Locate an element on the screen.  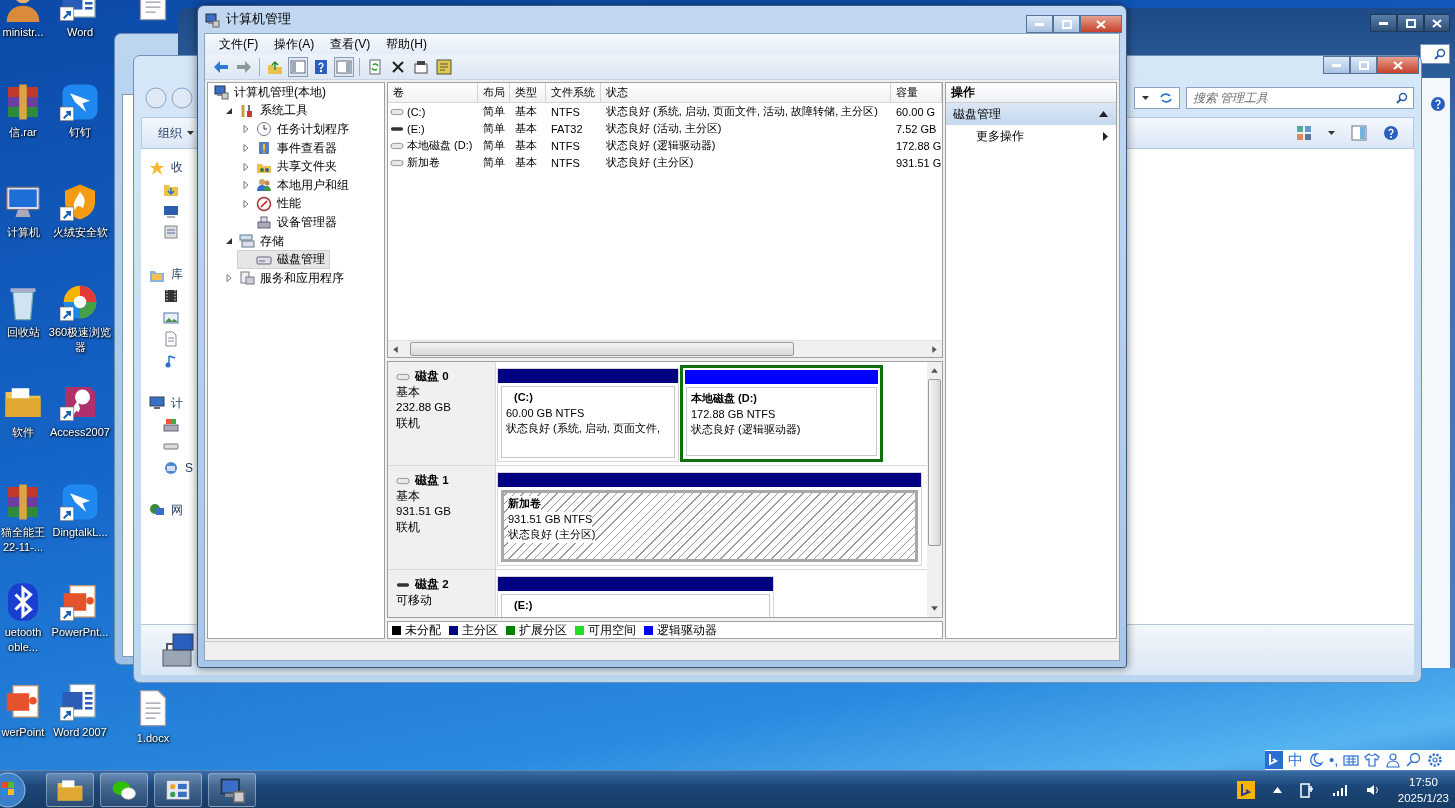
signal-icon is located at coordinates (1339, 789).